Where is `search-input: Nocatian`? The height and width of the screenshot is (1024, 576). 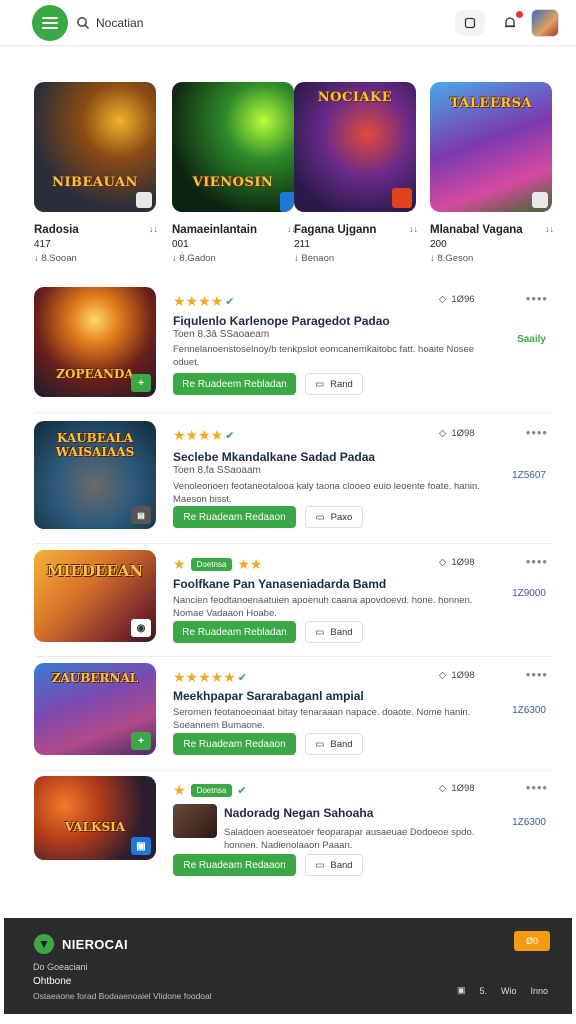 search-input: Nocatian is located at coordinates (119, 23).